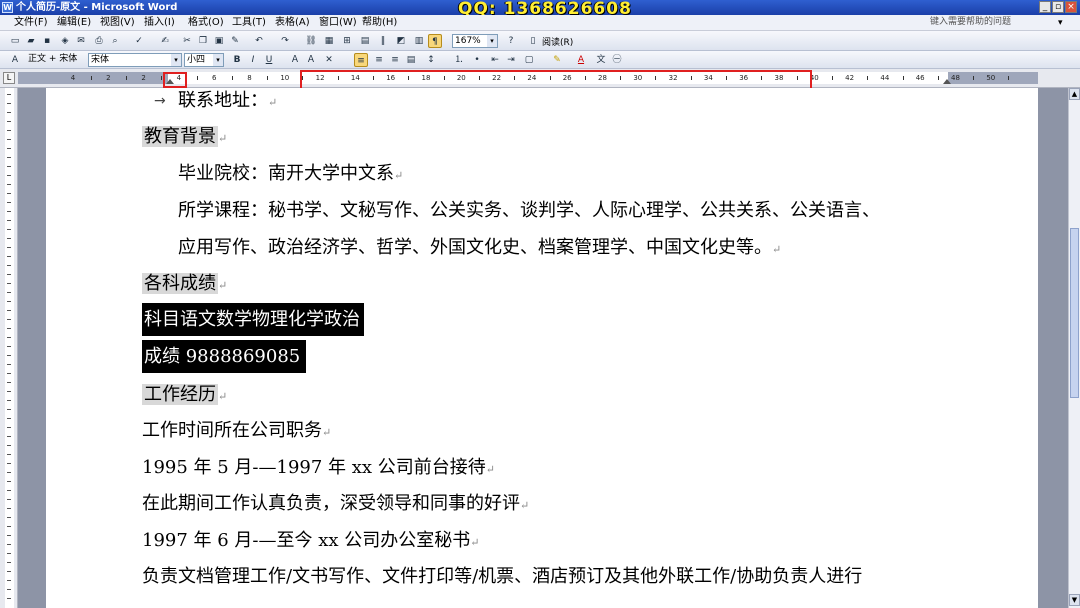  I want to click on scrollbar-thumb, so click(1074, 313).